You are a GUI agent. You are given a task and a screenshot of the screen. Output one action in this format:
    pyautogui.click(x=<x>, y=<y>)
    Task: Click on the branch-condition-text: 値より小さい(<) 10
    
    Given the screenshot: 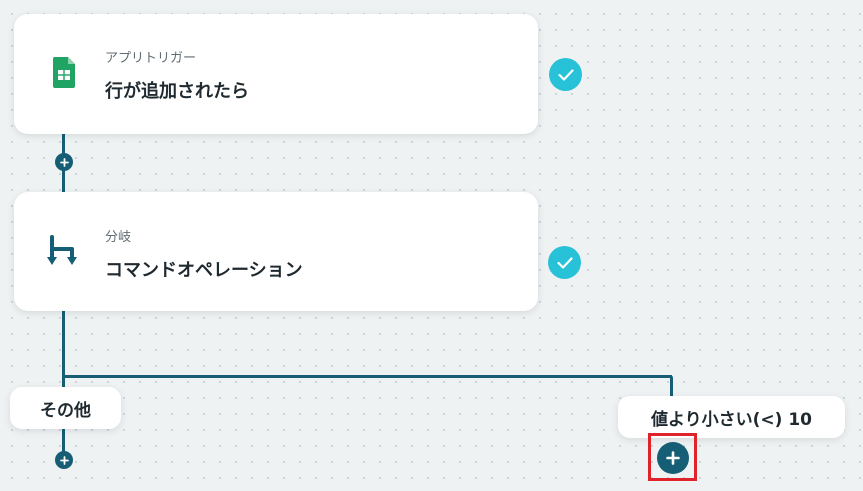 What is the action you would take?
    pyautogui.click(x=731, y=419)
    